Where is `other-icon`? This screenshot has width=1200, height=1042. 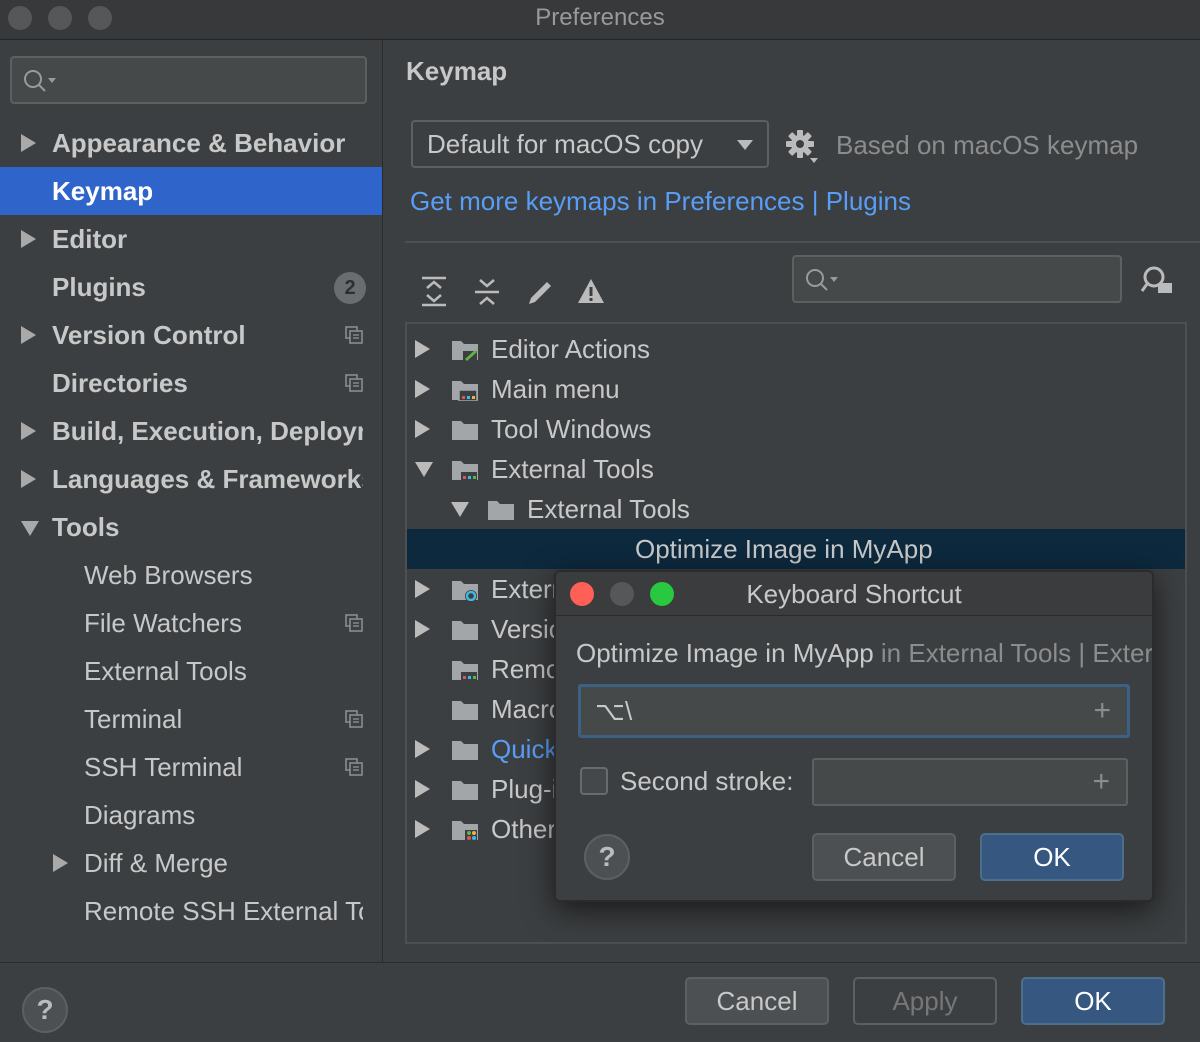
other-icon is located at coordinates (465, 831).